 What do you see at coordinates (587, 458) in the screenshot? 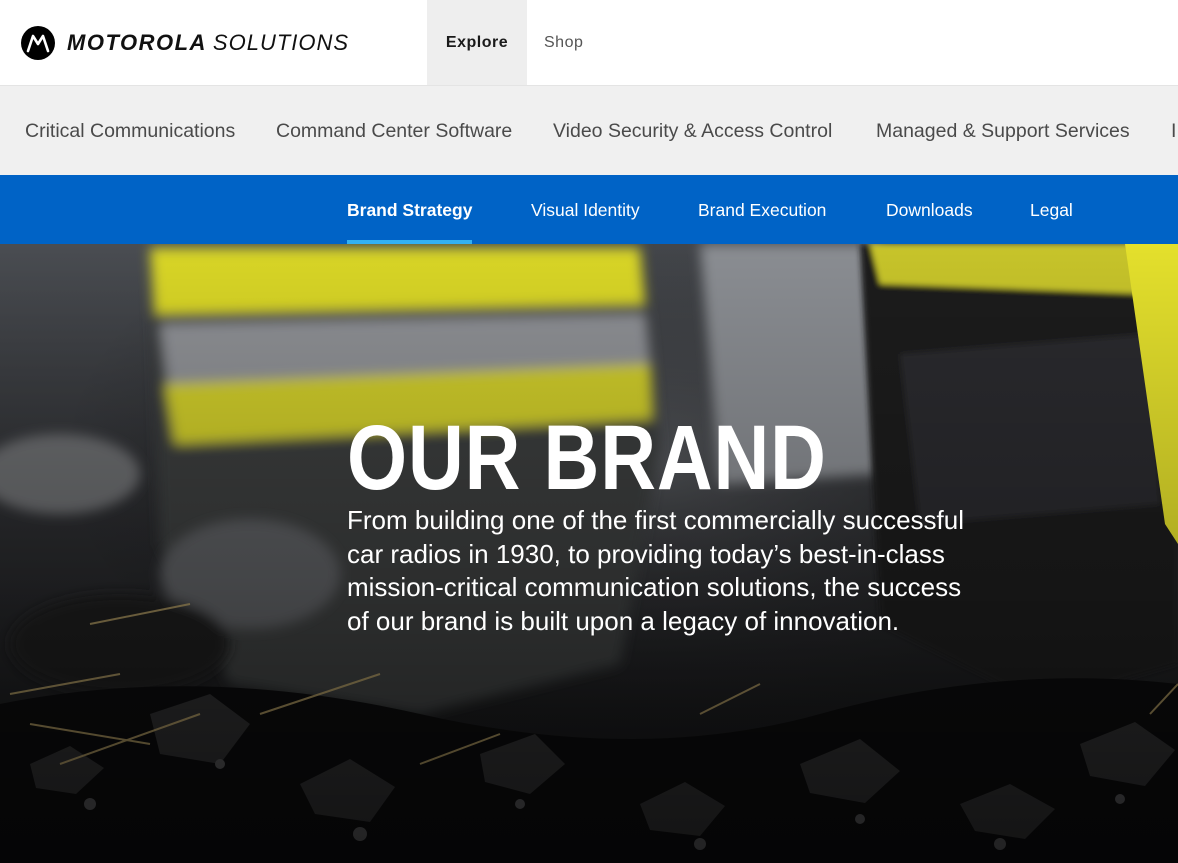
I see `hero-title: OUR BRAND` at bounding box center [587, 458].